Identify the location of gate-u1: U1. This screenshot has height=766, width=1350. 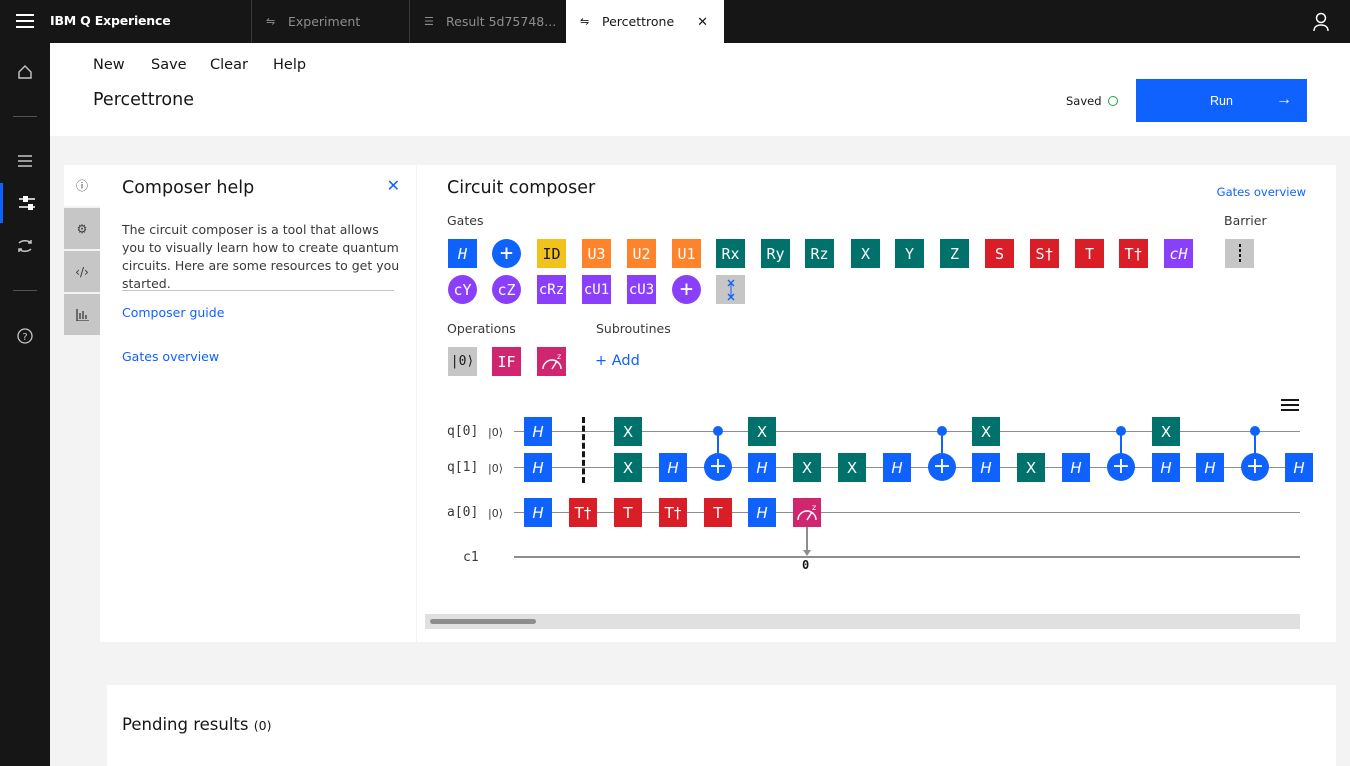
(686, 253).